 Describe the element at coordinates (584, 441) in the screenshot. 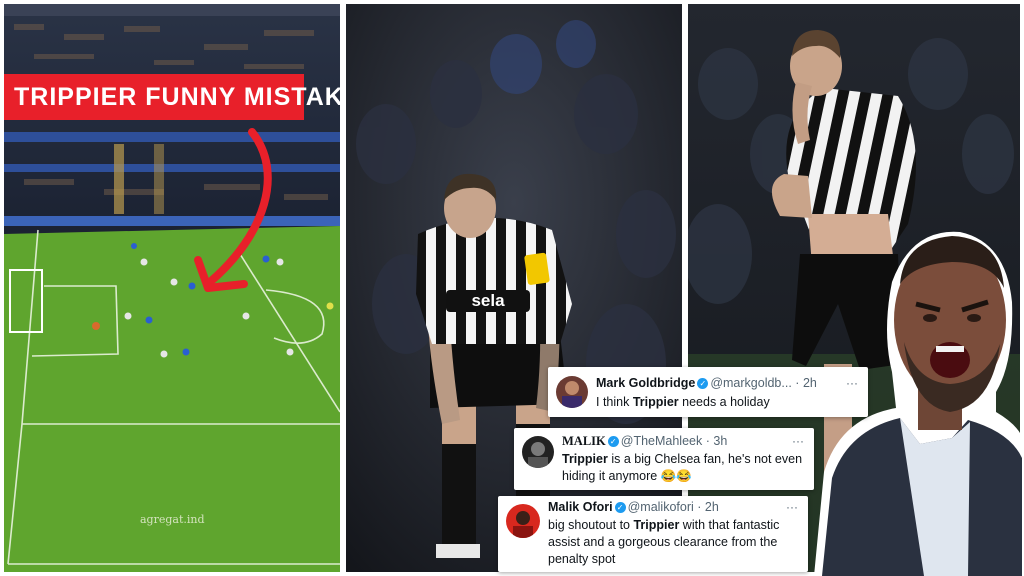

I see `tweet-author-name: MALIK` at that location.